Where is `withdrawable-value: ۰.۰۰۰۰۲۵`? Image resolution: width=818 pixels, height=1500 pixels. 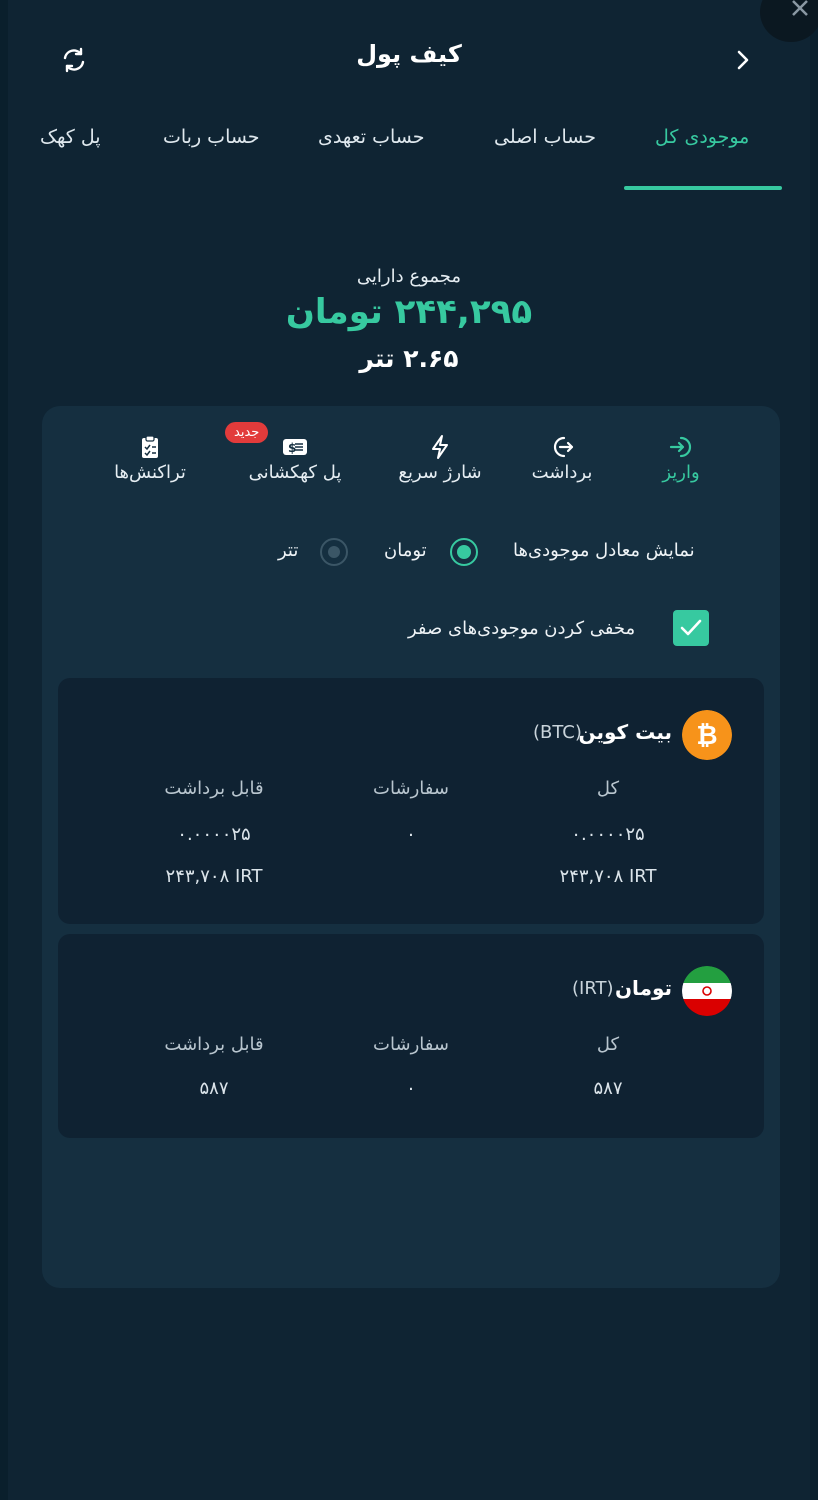
withdrawable-value: ۰.۰۰۰۰۲۵ is located at coordinates (214, 834).